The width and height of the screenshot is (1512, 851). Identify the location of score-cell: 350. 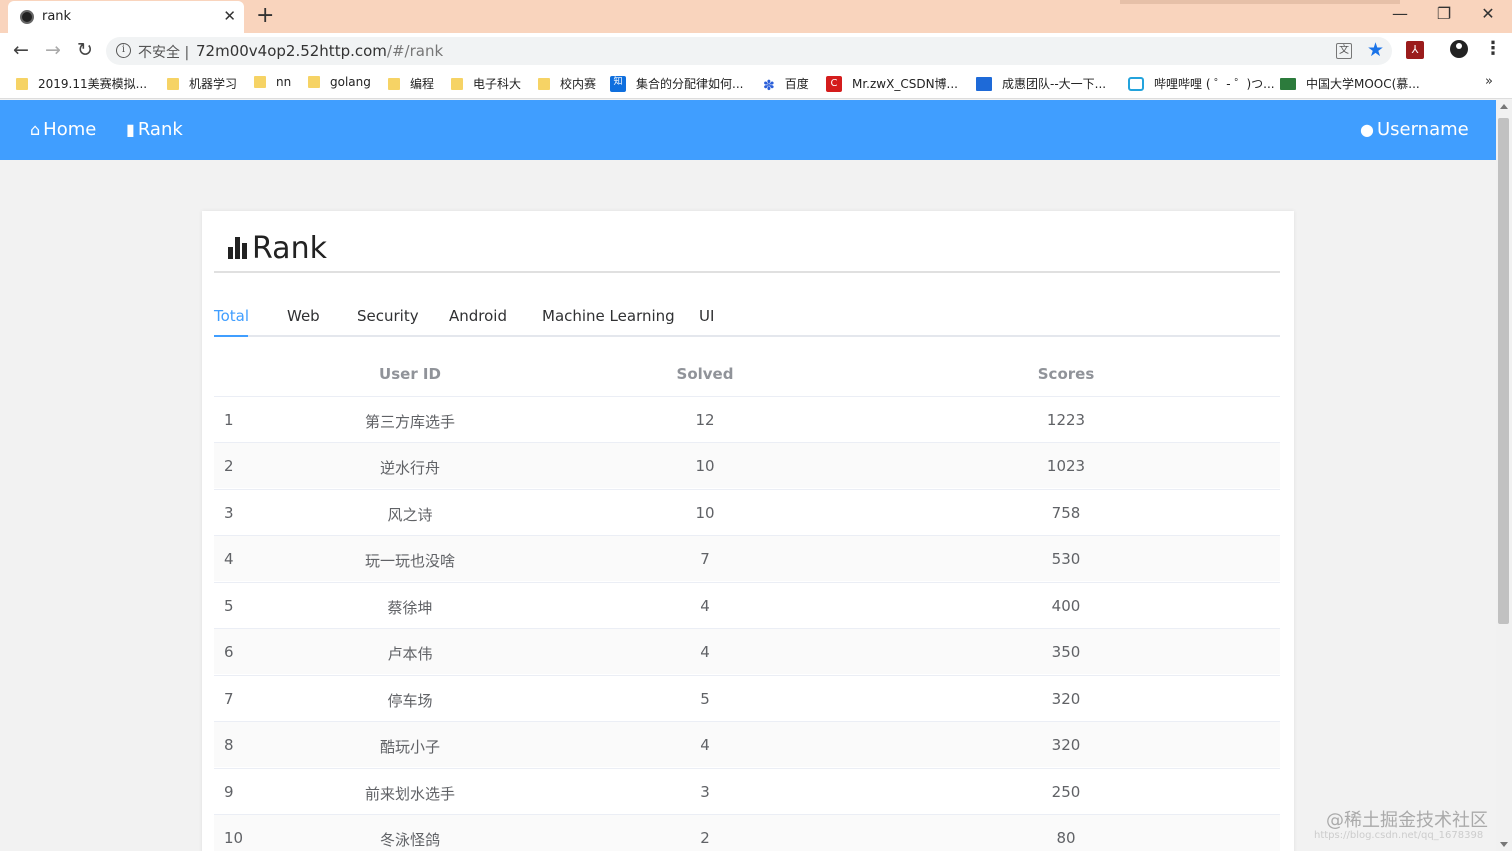
(1066, 652).